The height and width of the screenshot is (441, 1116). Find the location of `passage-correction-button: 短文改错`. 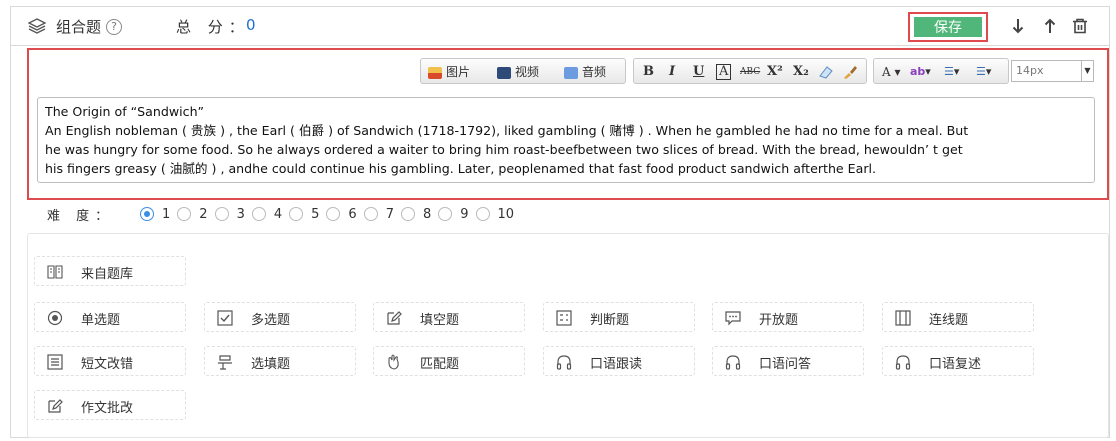

passage-correction-button: 短文改错 is located at coordinates (110, 361).